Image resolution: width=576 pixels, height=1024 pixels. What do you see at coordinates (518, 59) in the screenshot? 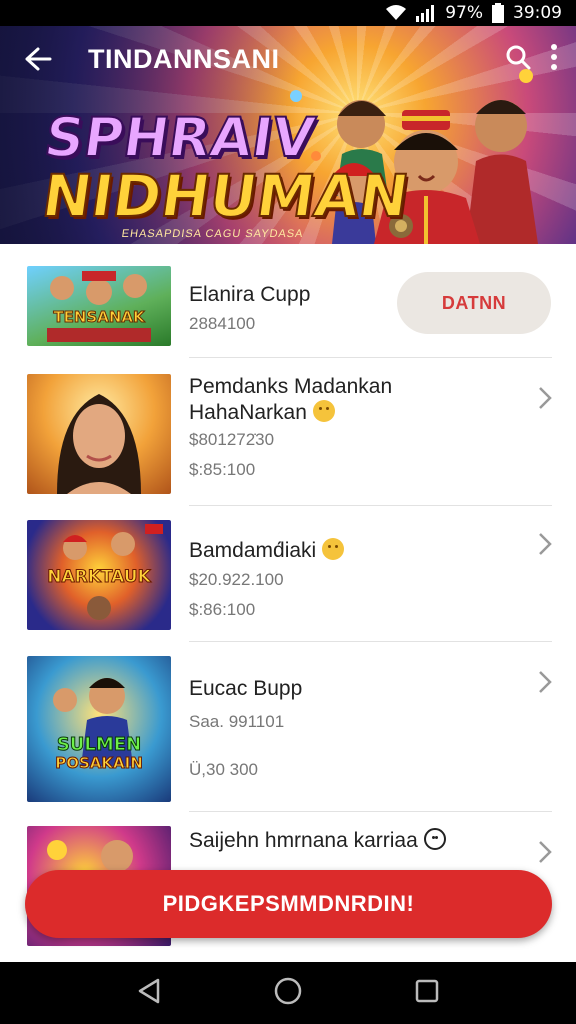
I see `search-icon` at bounding box center [518, 59].